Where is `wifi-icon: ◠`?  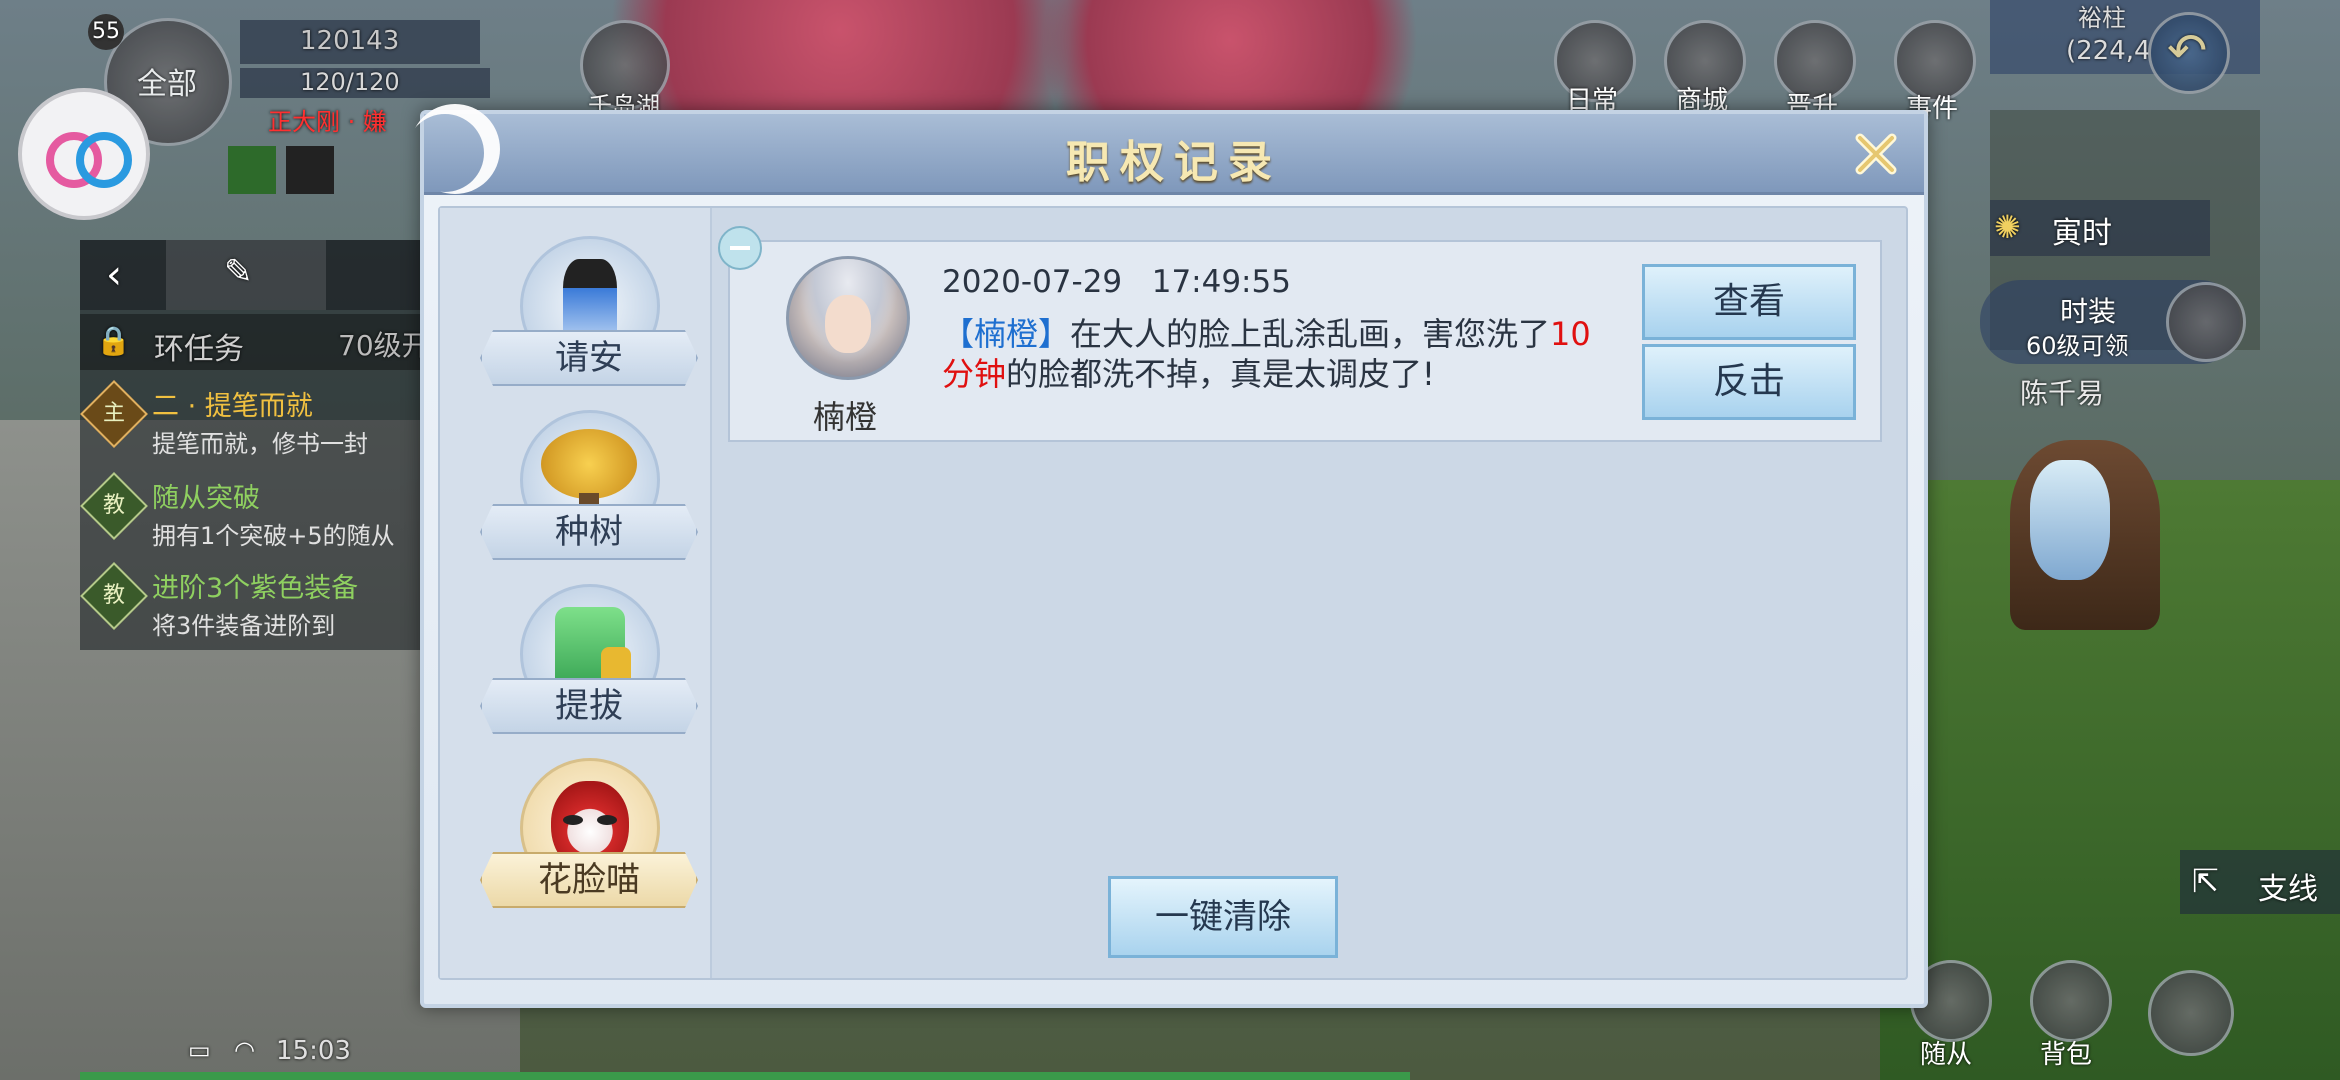
wifi-icon: ◠ is located at coordinates (244, 1050).